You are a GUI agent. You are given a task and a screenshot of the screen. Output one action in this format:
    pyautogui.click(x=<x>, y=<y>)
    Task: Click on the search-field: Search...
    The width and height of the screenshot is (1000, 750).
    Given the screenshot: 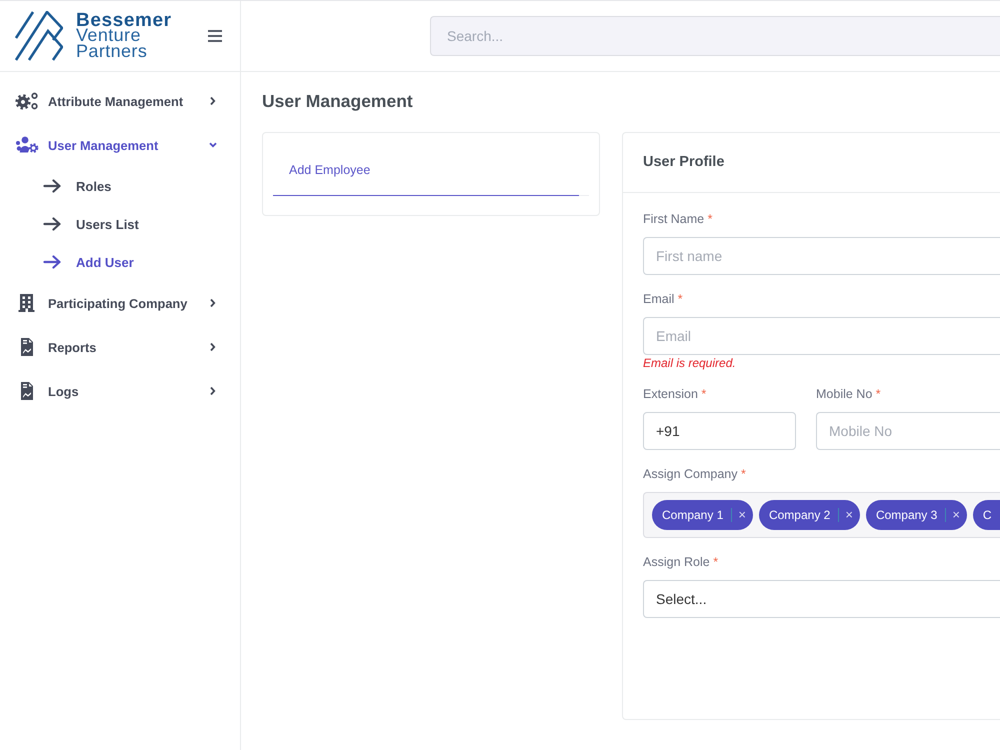 What is the action you would take?
    pyautogui.click(x=715, y=36)
    